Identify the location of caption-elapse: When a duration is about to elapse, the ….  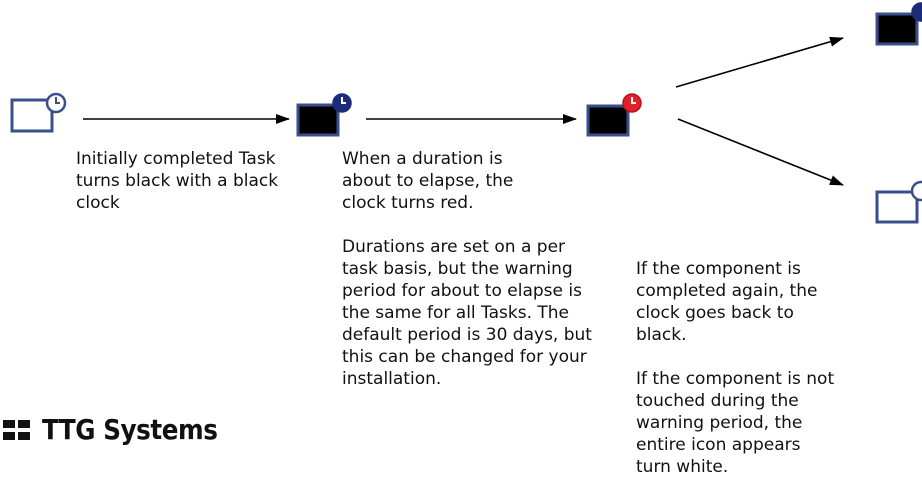
(467, 269).